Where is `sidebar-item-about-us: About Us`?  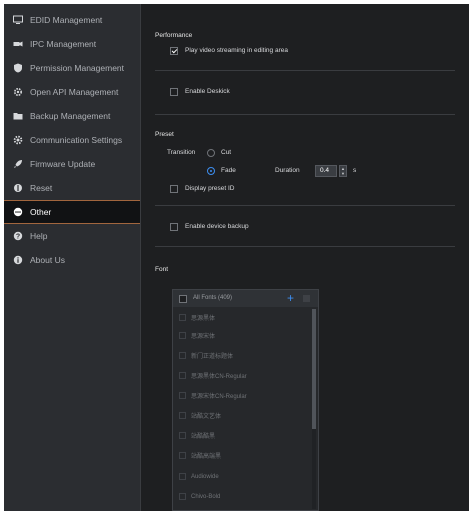
sidebar-item-about-us: About Us is located at coordinates (72, 260).